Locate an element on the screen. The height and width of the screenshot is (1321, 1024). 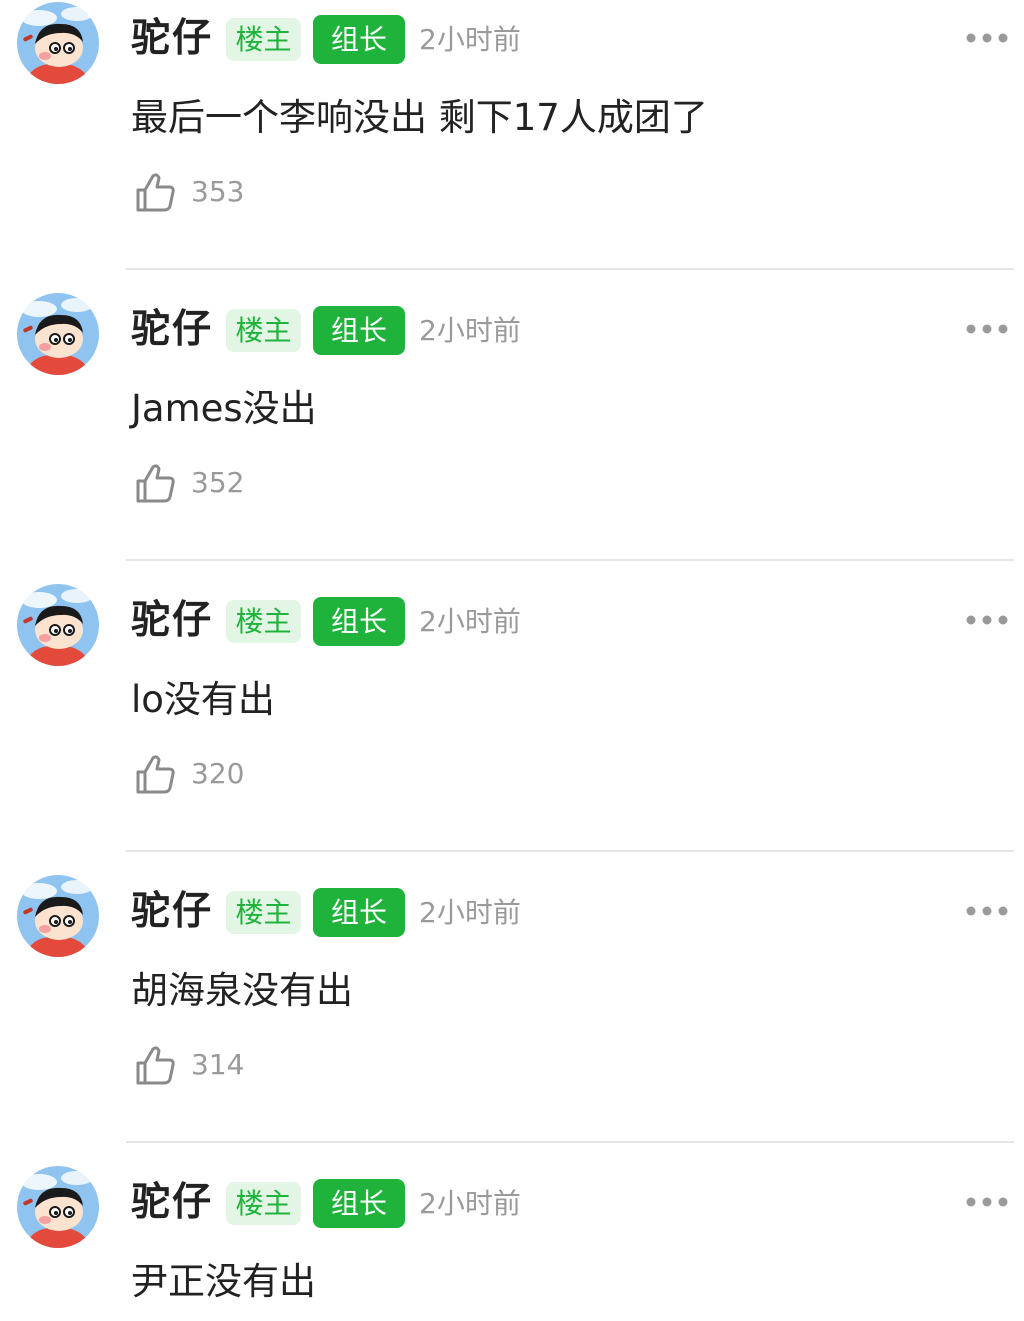
like-button: 353 is located at coordinates (188, 192).